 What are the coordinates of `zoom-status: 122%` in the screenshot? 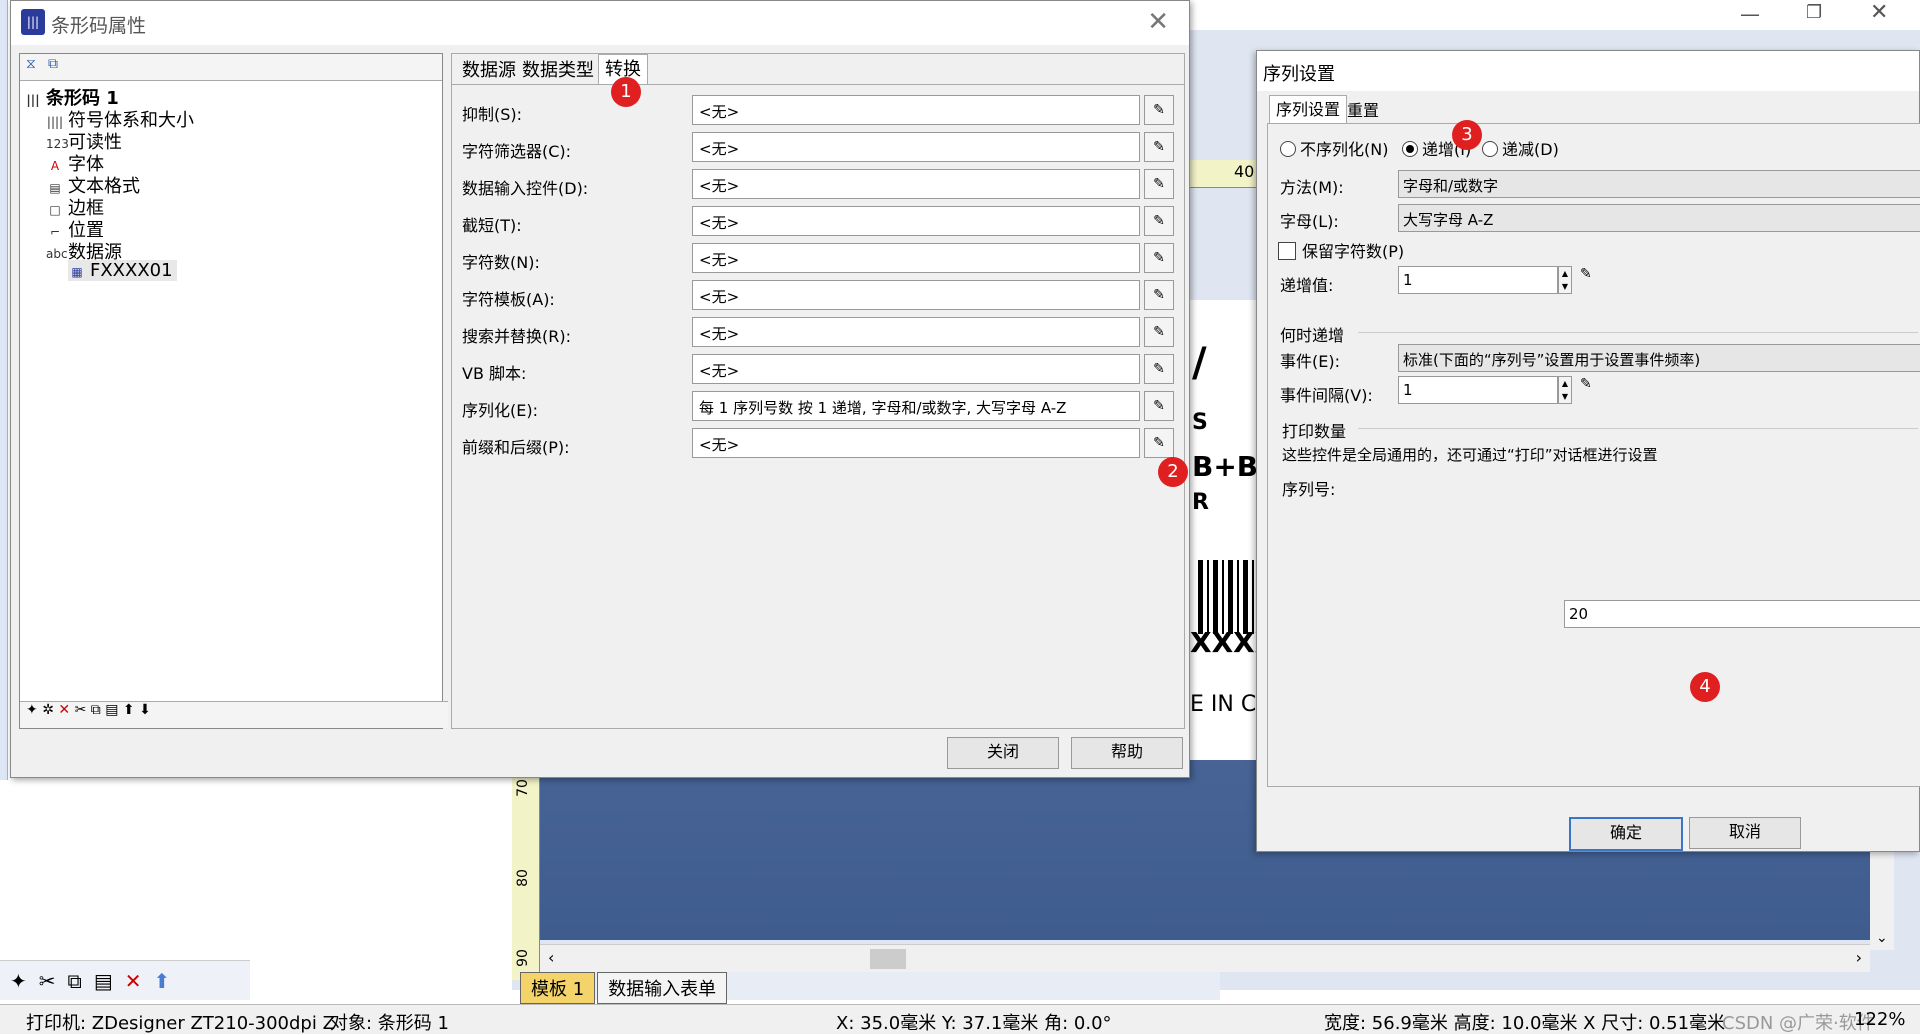 It's located at (1880, 1019).